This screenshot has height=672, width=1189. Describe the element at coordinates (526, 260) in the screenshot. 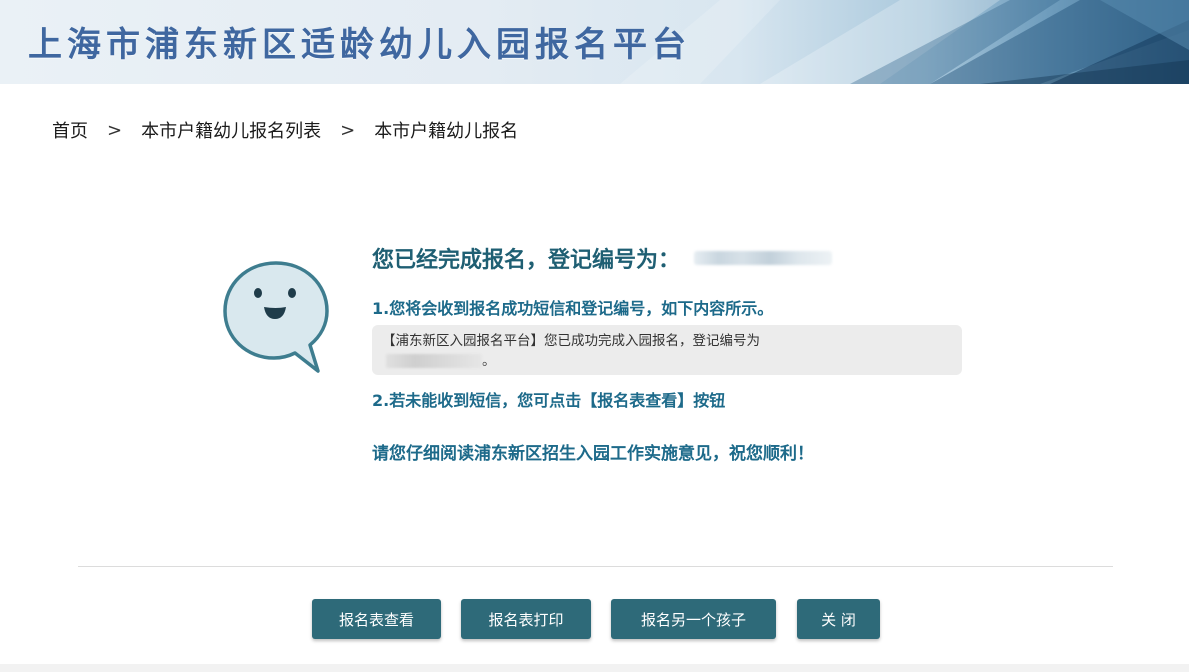

I see `success-title-text: 您已经完成报名，登记编号为：` at that location.